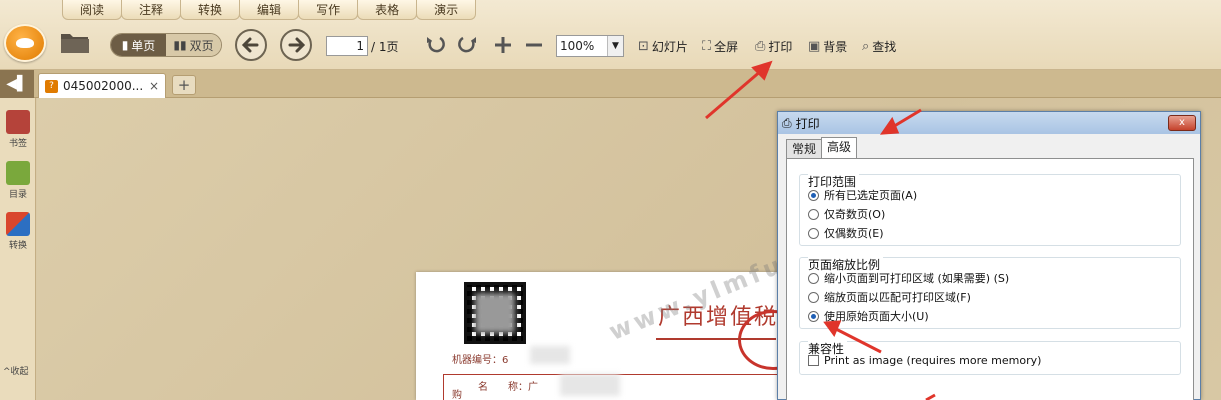 This screenshot has height=400, width=1221. I want to click on scale-fit-radio: 缩放页面以匹配可打印区域(F), so click(889, 297).